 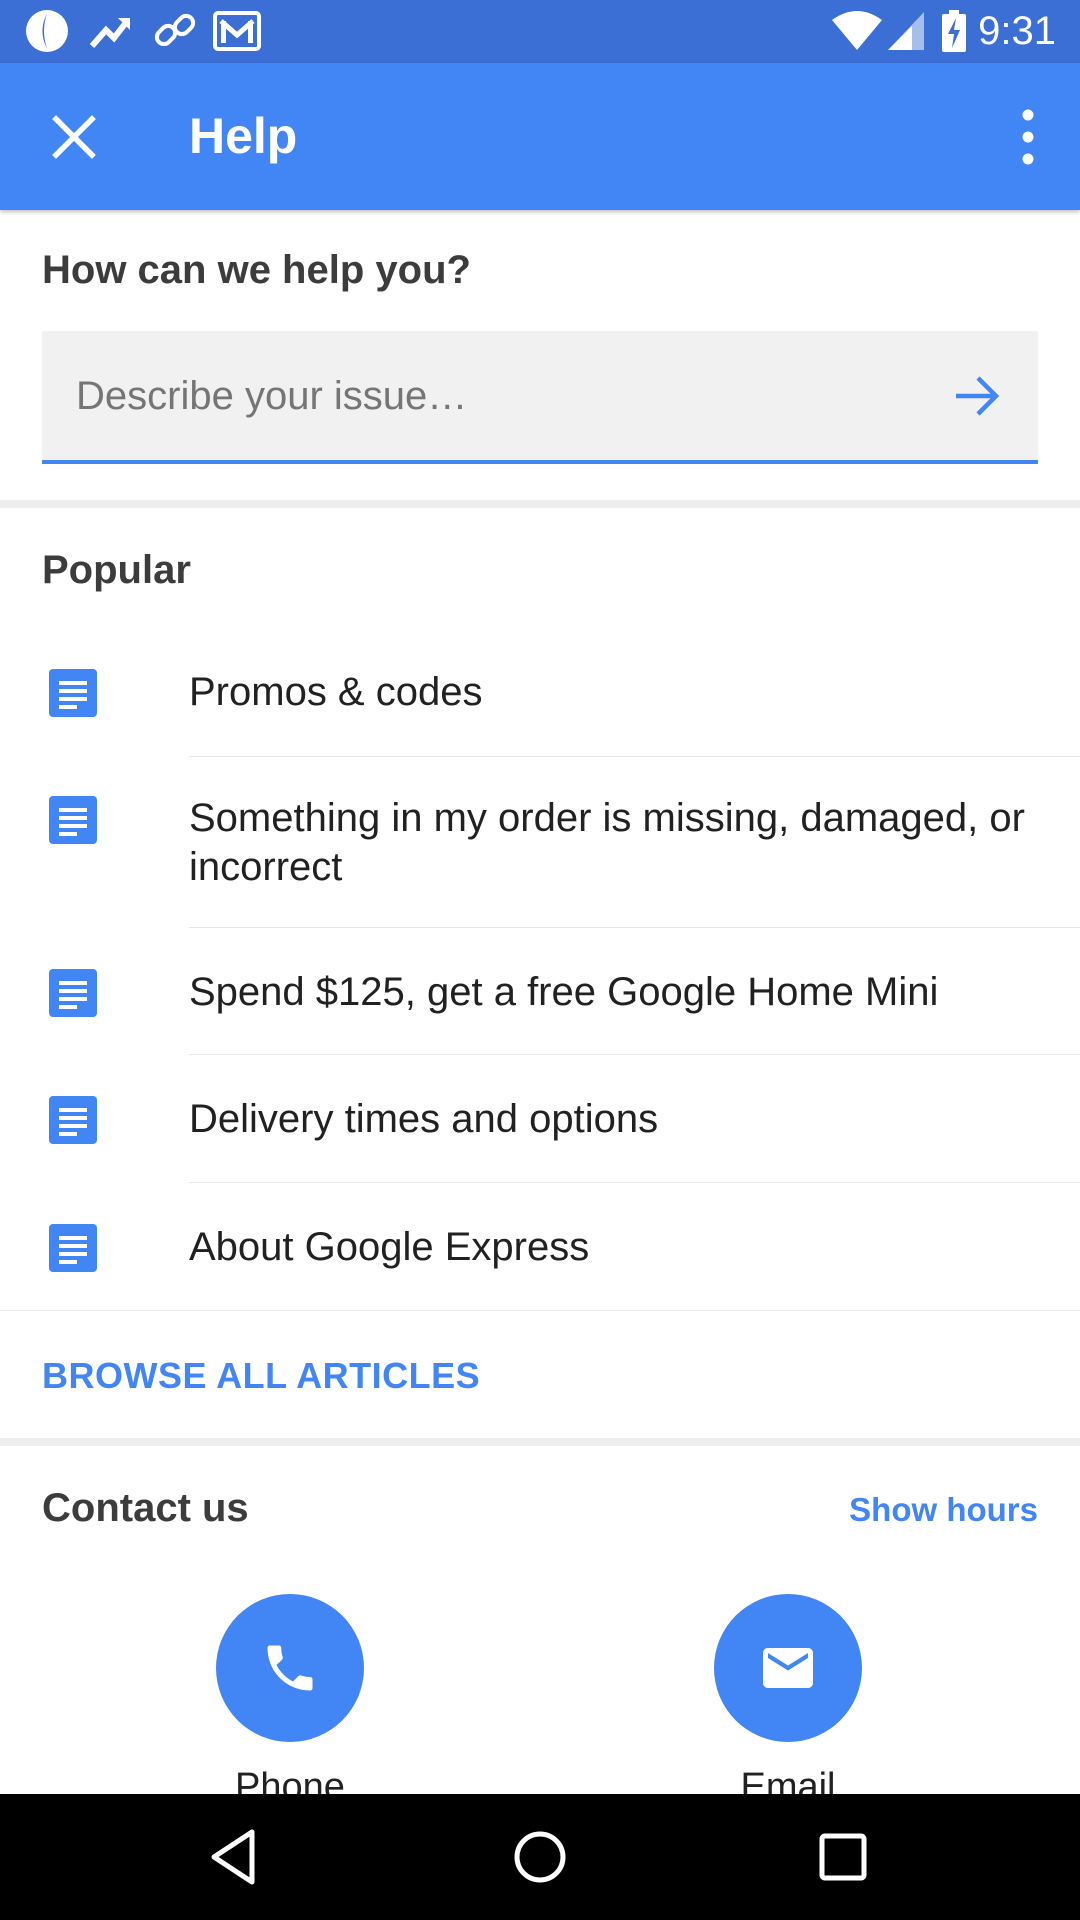 I want to click on phone-button, so click(x=290, y=1668).